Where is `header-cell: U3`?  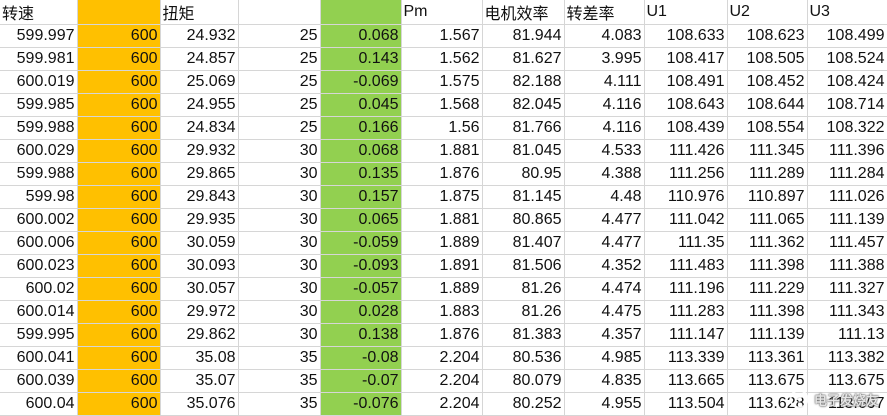
header-cell: U3 is located at coordinates (847, 12).